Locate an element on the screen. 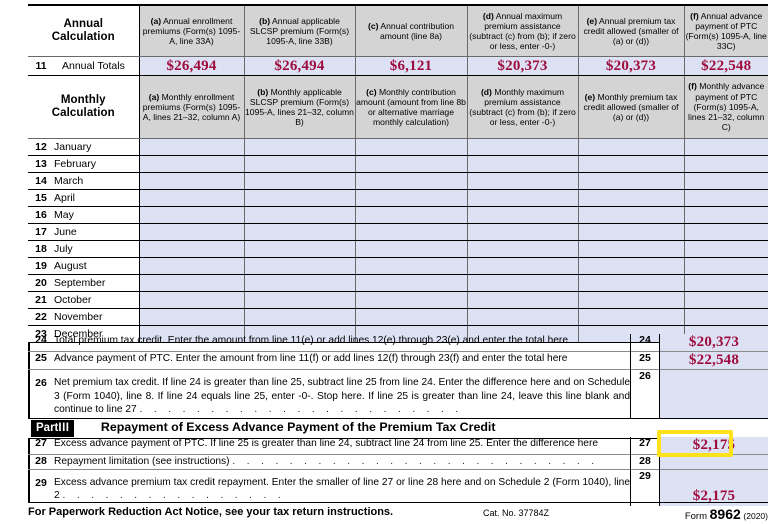 The width and height of the screenshot is (768, 524). monthly-value-20-c is located at coordinates (411, 283).